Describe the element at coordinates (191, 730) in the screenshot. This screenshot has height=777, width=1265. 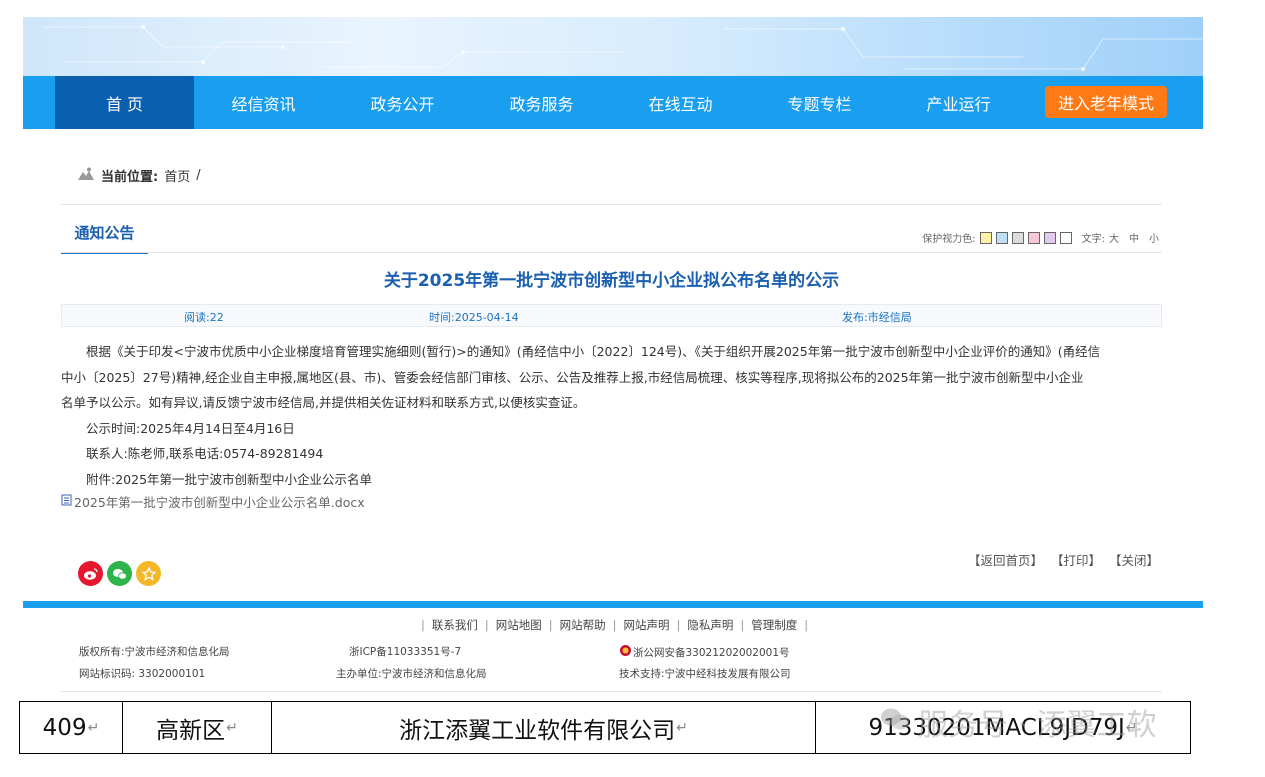
I see `cell-district-text: 高新区` at that location.